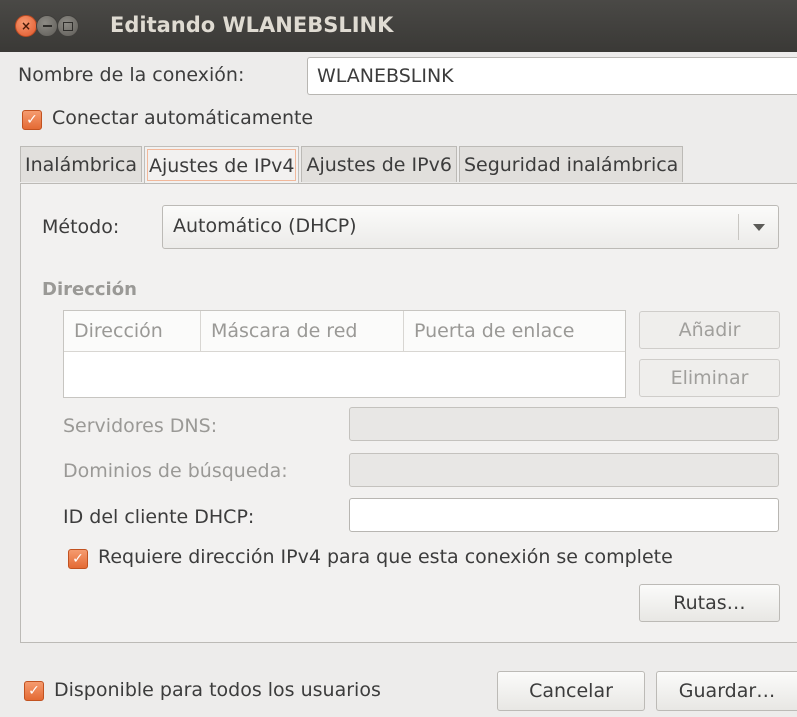 Image resolution: width=797 pixels, height=717 pixels. Describe the element at coordinates (175, 471) in the screenshot. I see `search-domains-label: Dominios de búsqueda:` at that location.